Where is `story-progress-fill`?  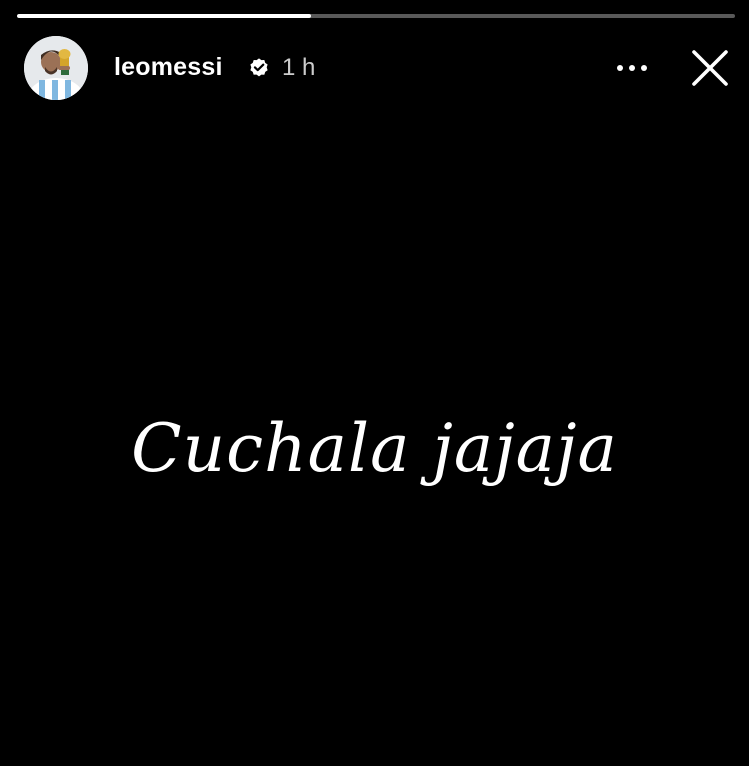 story-progress-fill is located at coordinates (164, 16).